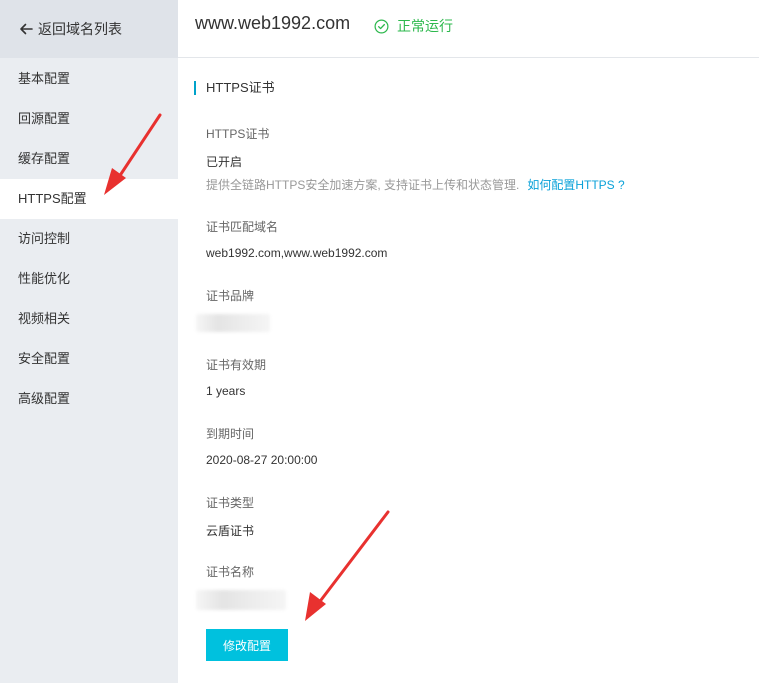 This screenshot has width=759, height=683. Describe the element at coordinates (44, 158) in the screenshot. I see `sidebar-item-label: 缓存配置` at that location.